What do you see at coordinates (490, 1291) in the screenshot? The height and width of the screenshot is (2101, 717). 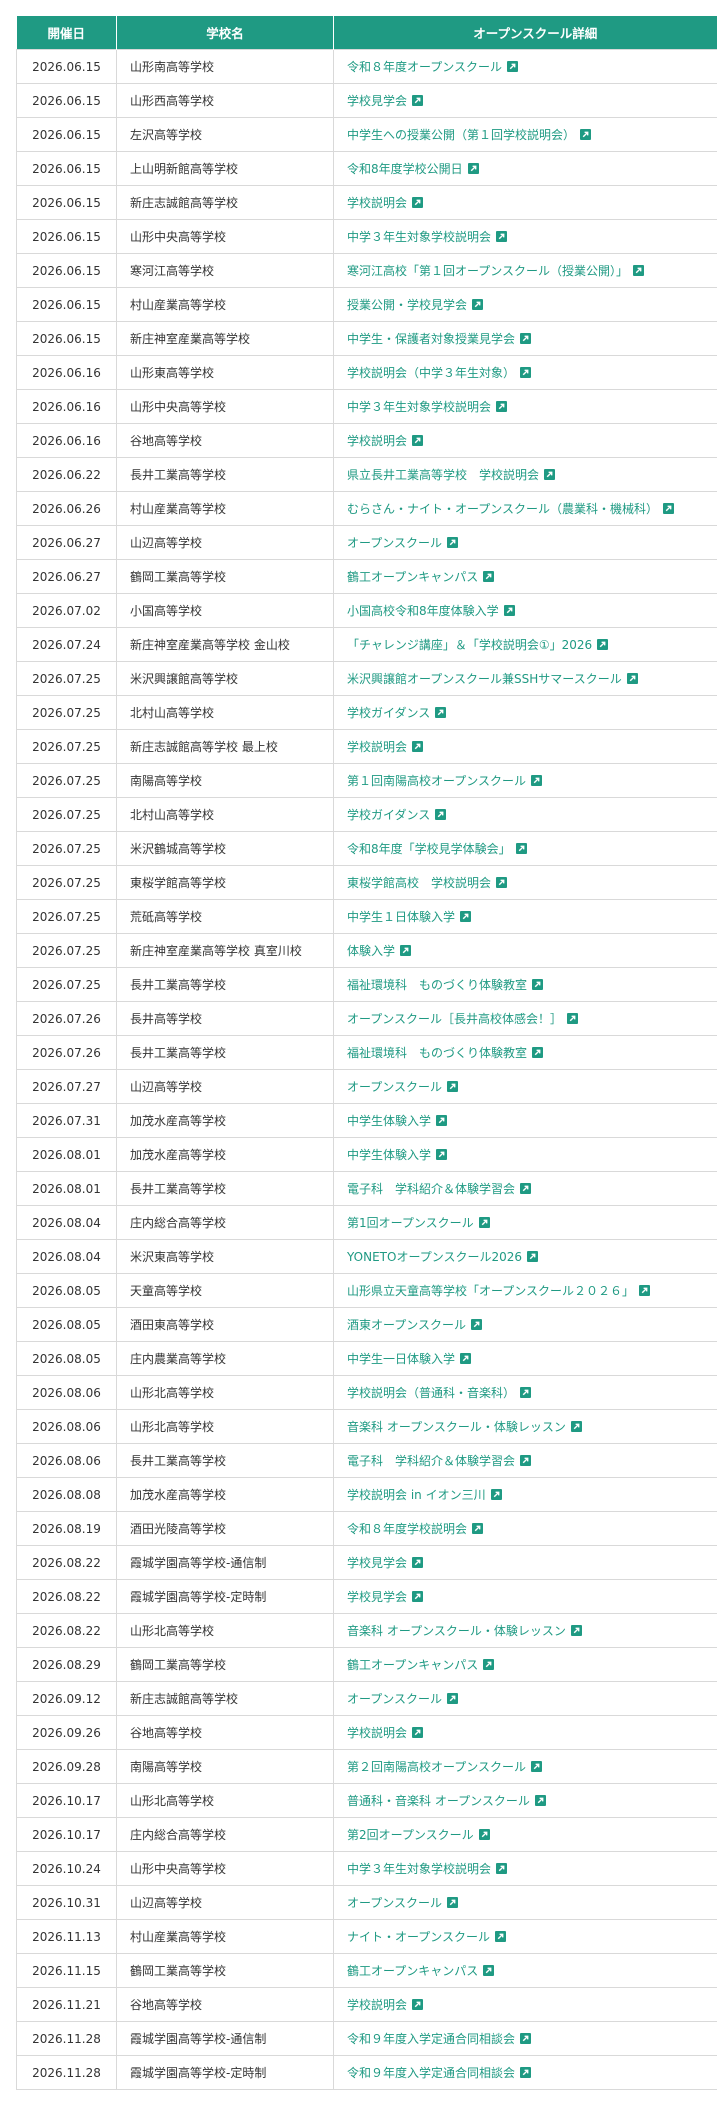 I see `event-link: 山形県立天童高等学校「オープンスクール２０２６」` at bounding box center [490, 1291].